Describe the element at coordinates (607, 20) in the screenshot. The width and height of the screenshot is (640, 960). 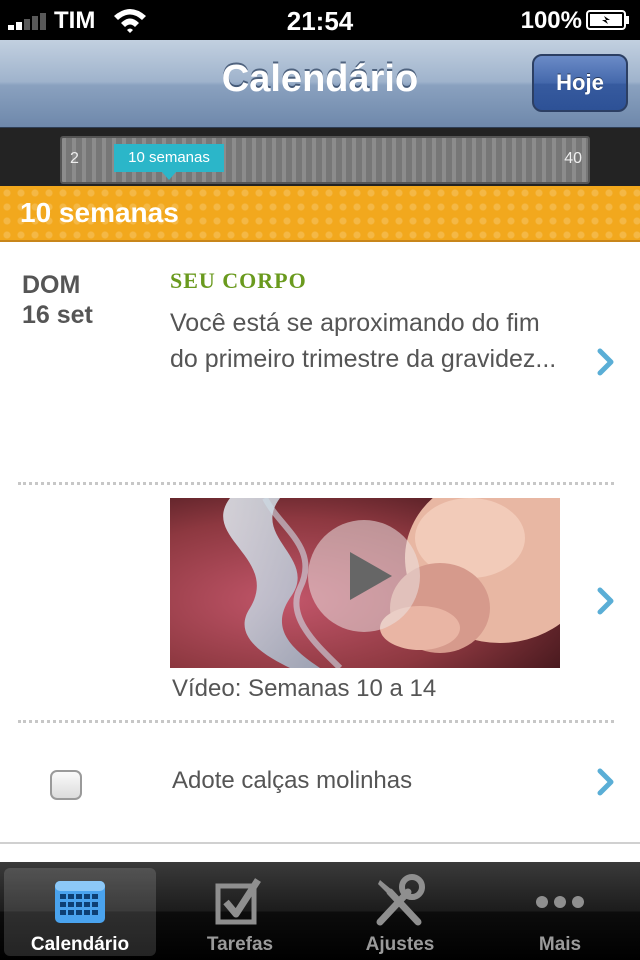
I see `battery-icon` at that location.